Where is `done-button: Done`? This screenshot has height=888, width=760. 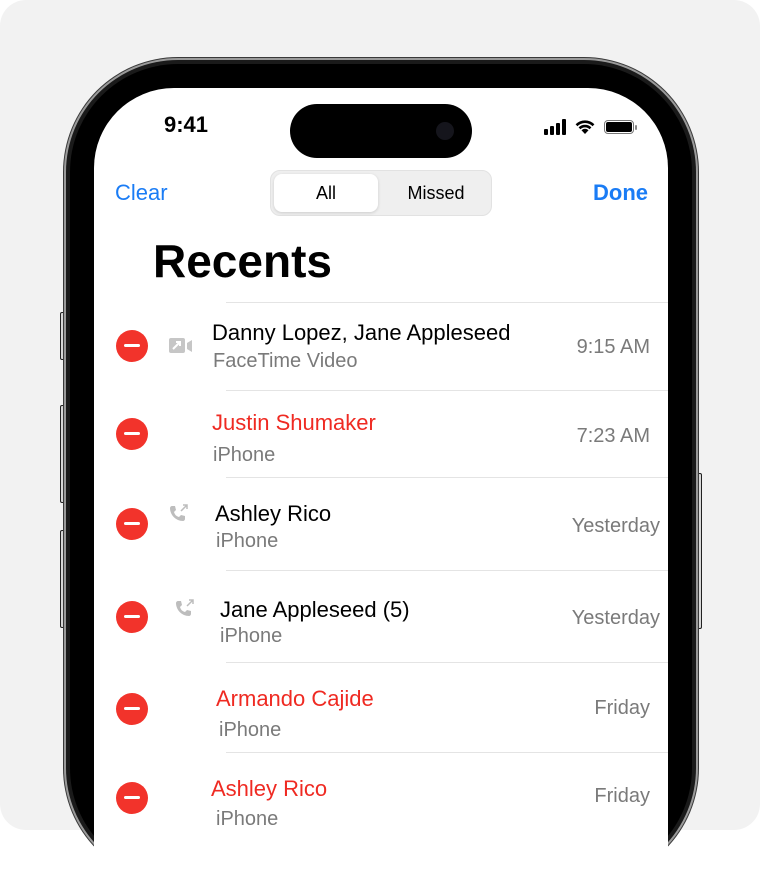
done-button: Done is located at coordinates (620, 193).